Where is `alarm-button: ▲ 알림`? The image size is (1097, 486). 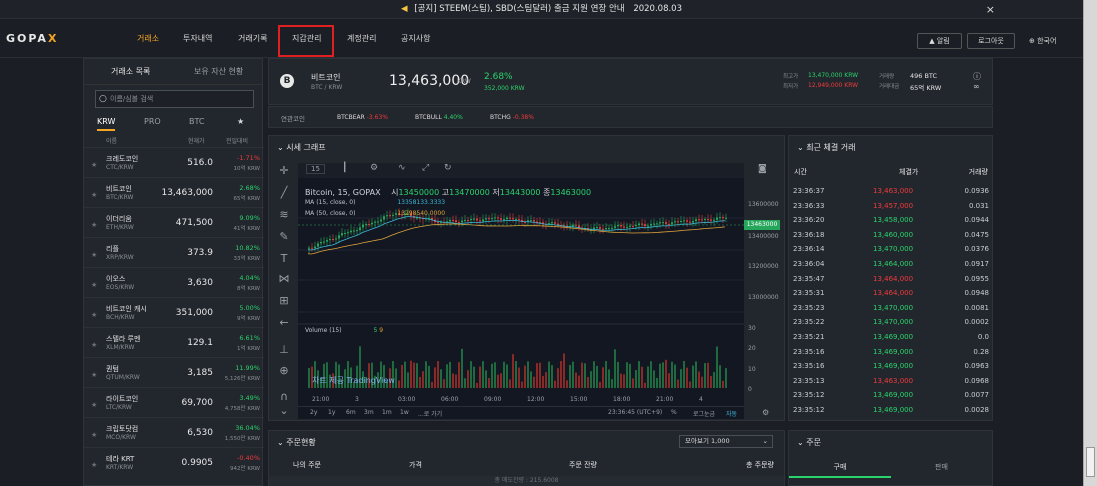 alarm-button: ▲ 알림 is located at coordinates (939, 41).